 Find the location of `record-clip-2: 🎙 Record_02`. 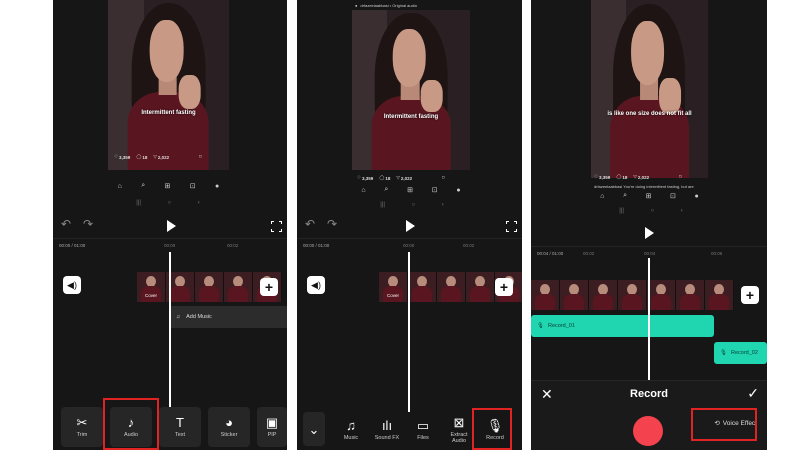

record-clip-2: 🎙 Record_02 is located at coordinates (740, 353).